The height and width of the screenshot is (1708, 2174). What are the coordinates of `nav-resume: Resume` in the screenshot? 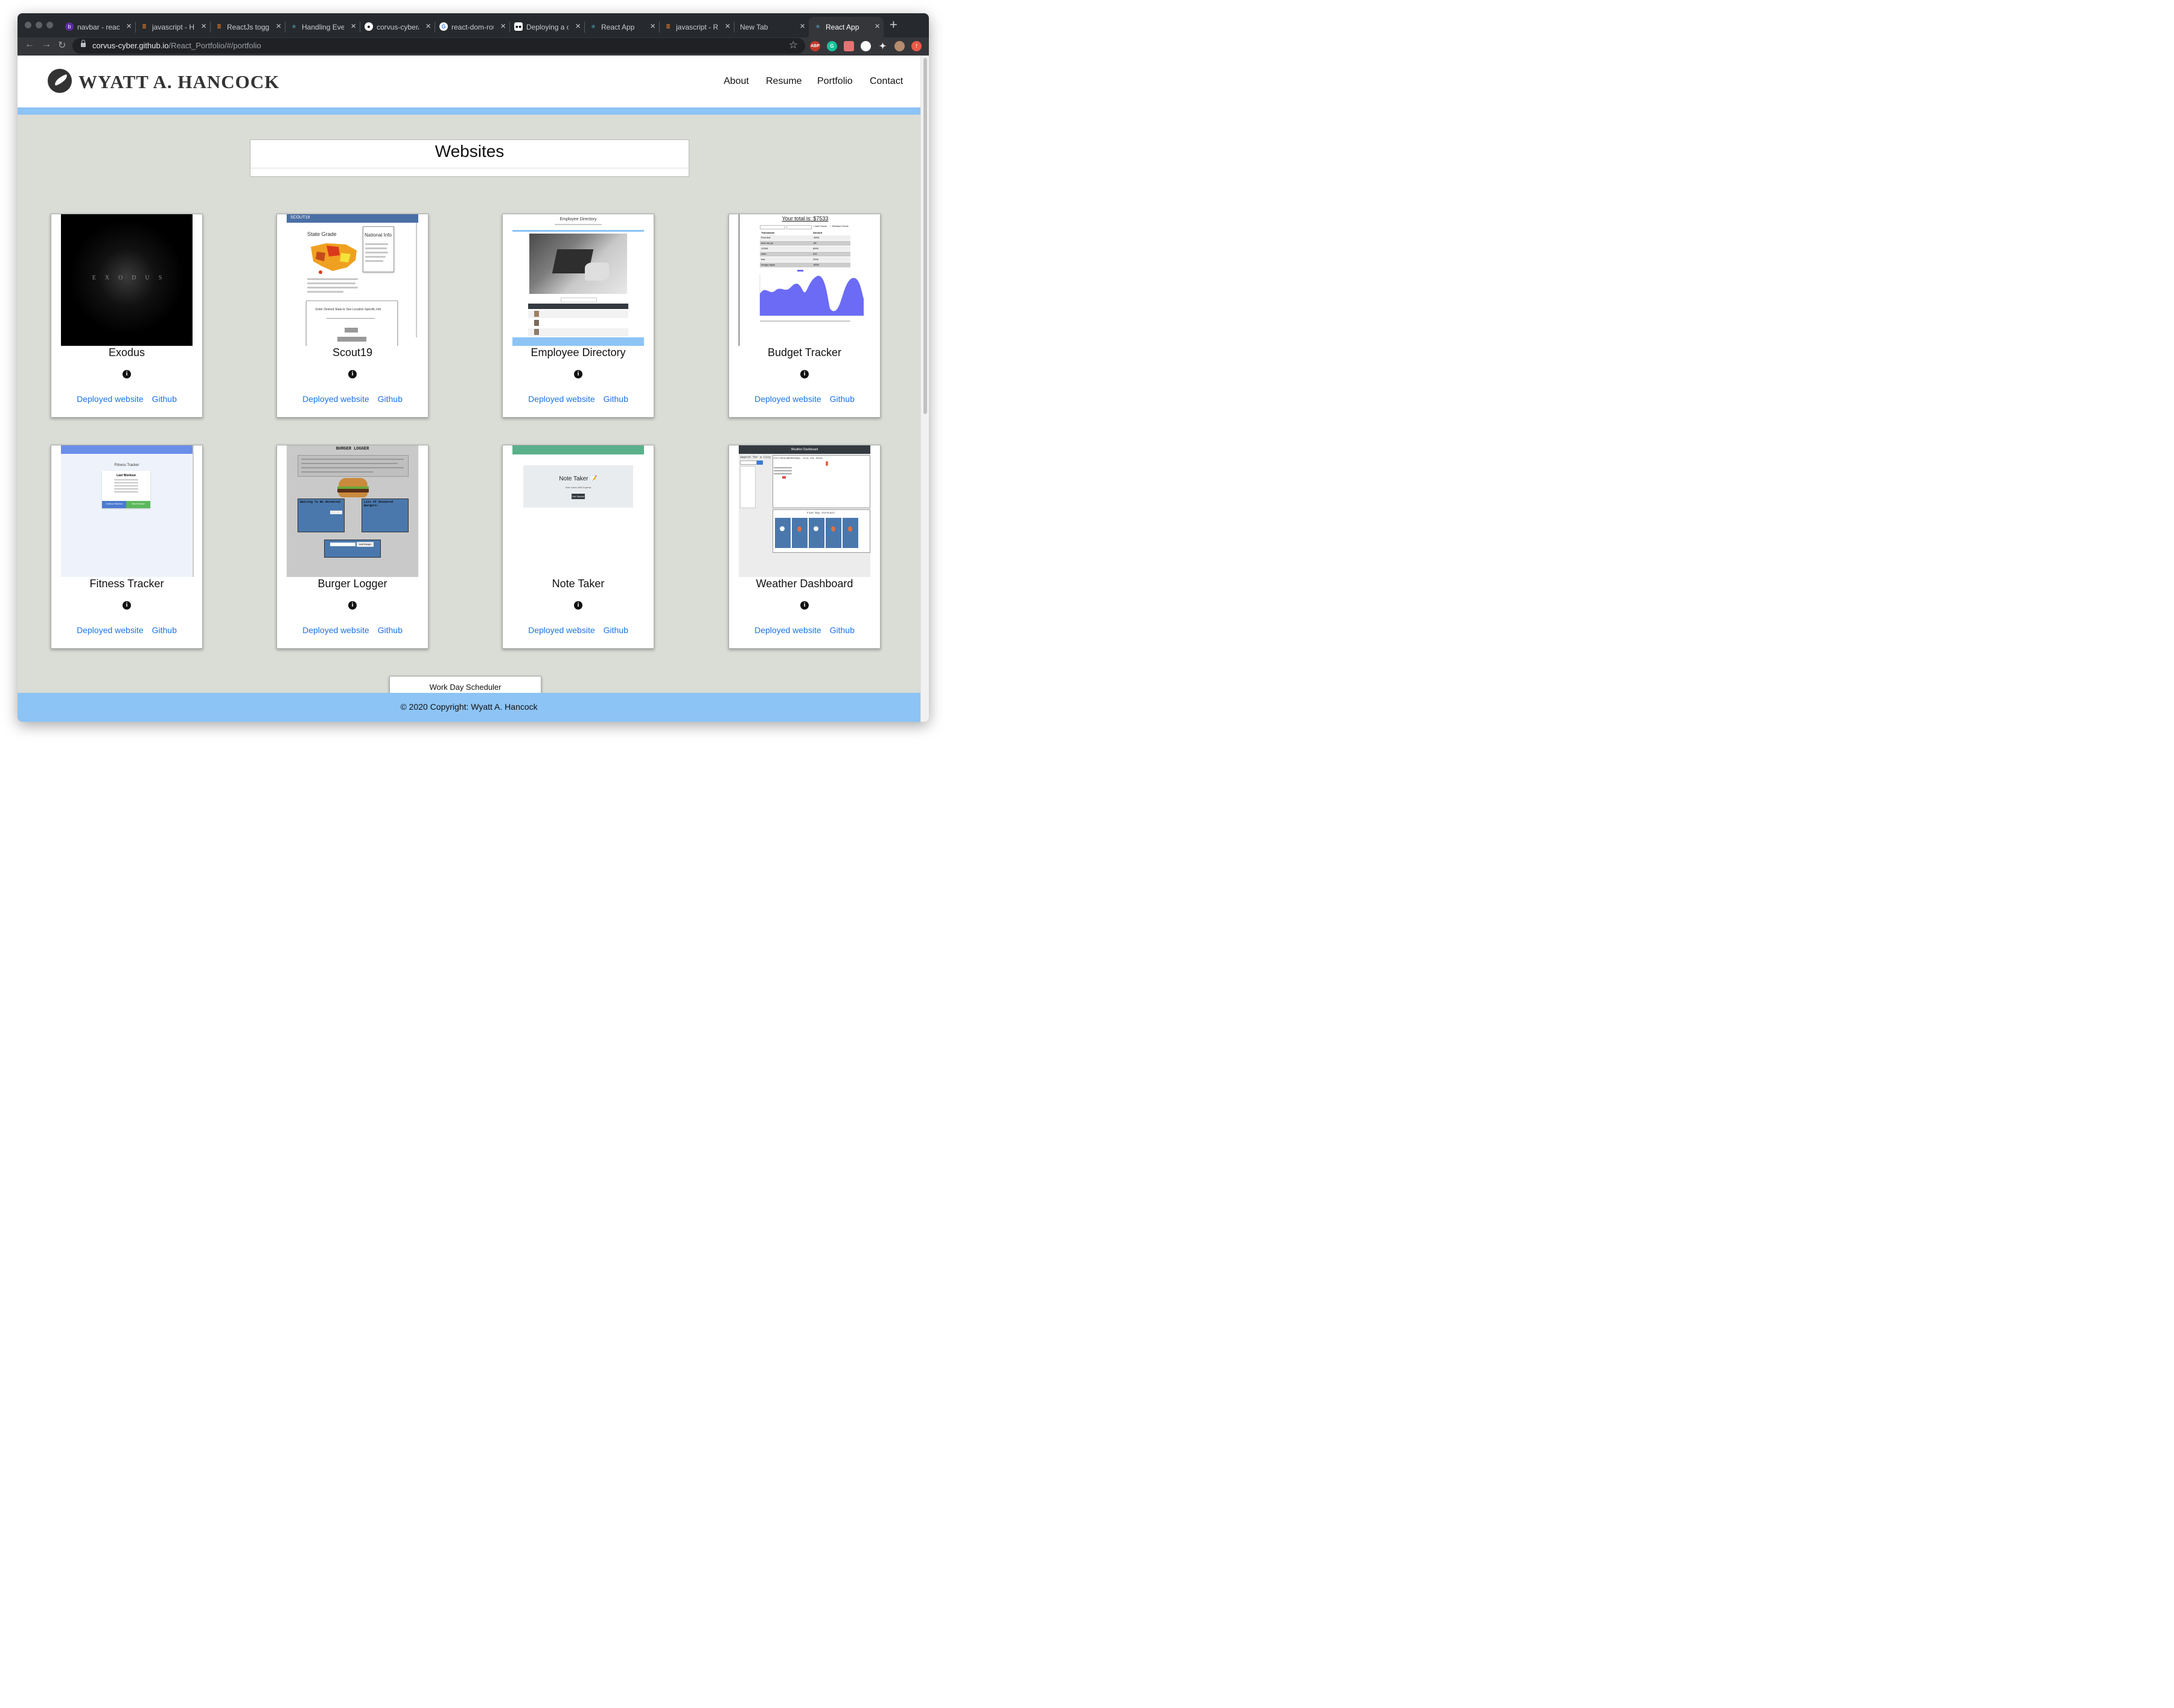 It's located at (784, 81).